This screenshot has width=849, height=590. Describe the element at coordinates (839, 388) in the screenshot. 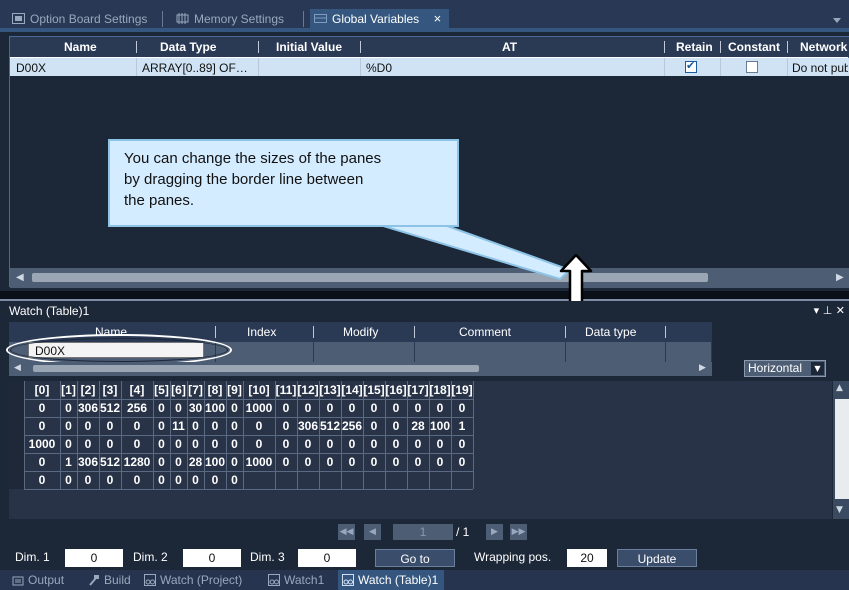

I see `scroll-up-icon: ▲` at that location.